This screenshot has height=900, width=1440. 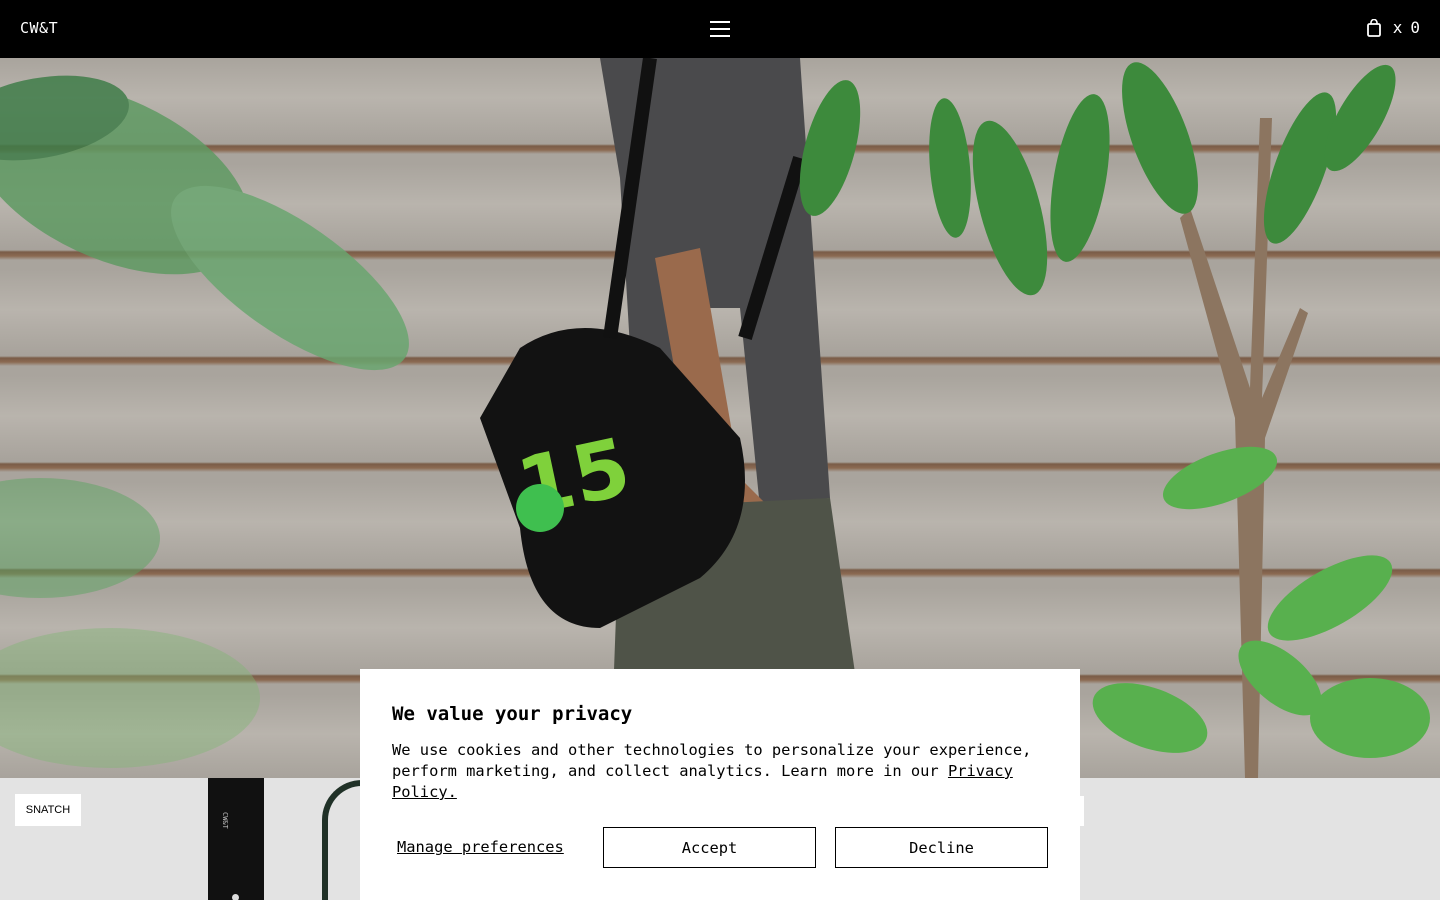 What do you see at coordinates (1406, 27) in the screenshot?
I see `cart-count: x0` at bounding box center [1406, 27].